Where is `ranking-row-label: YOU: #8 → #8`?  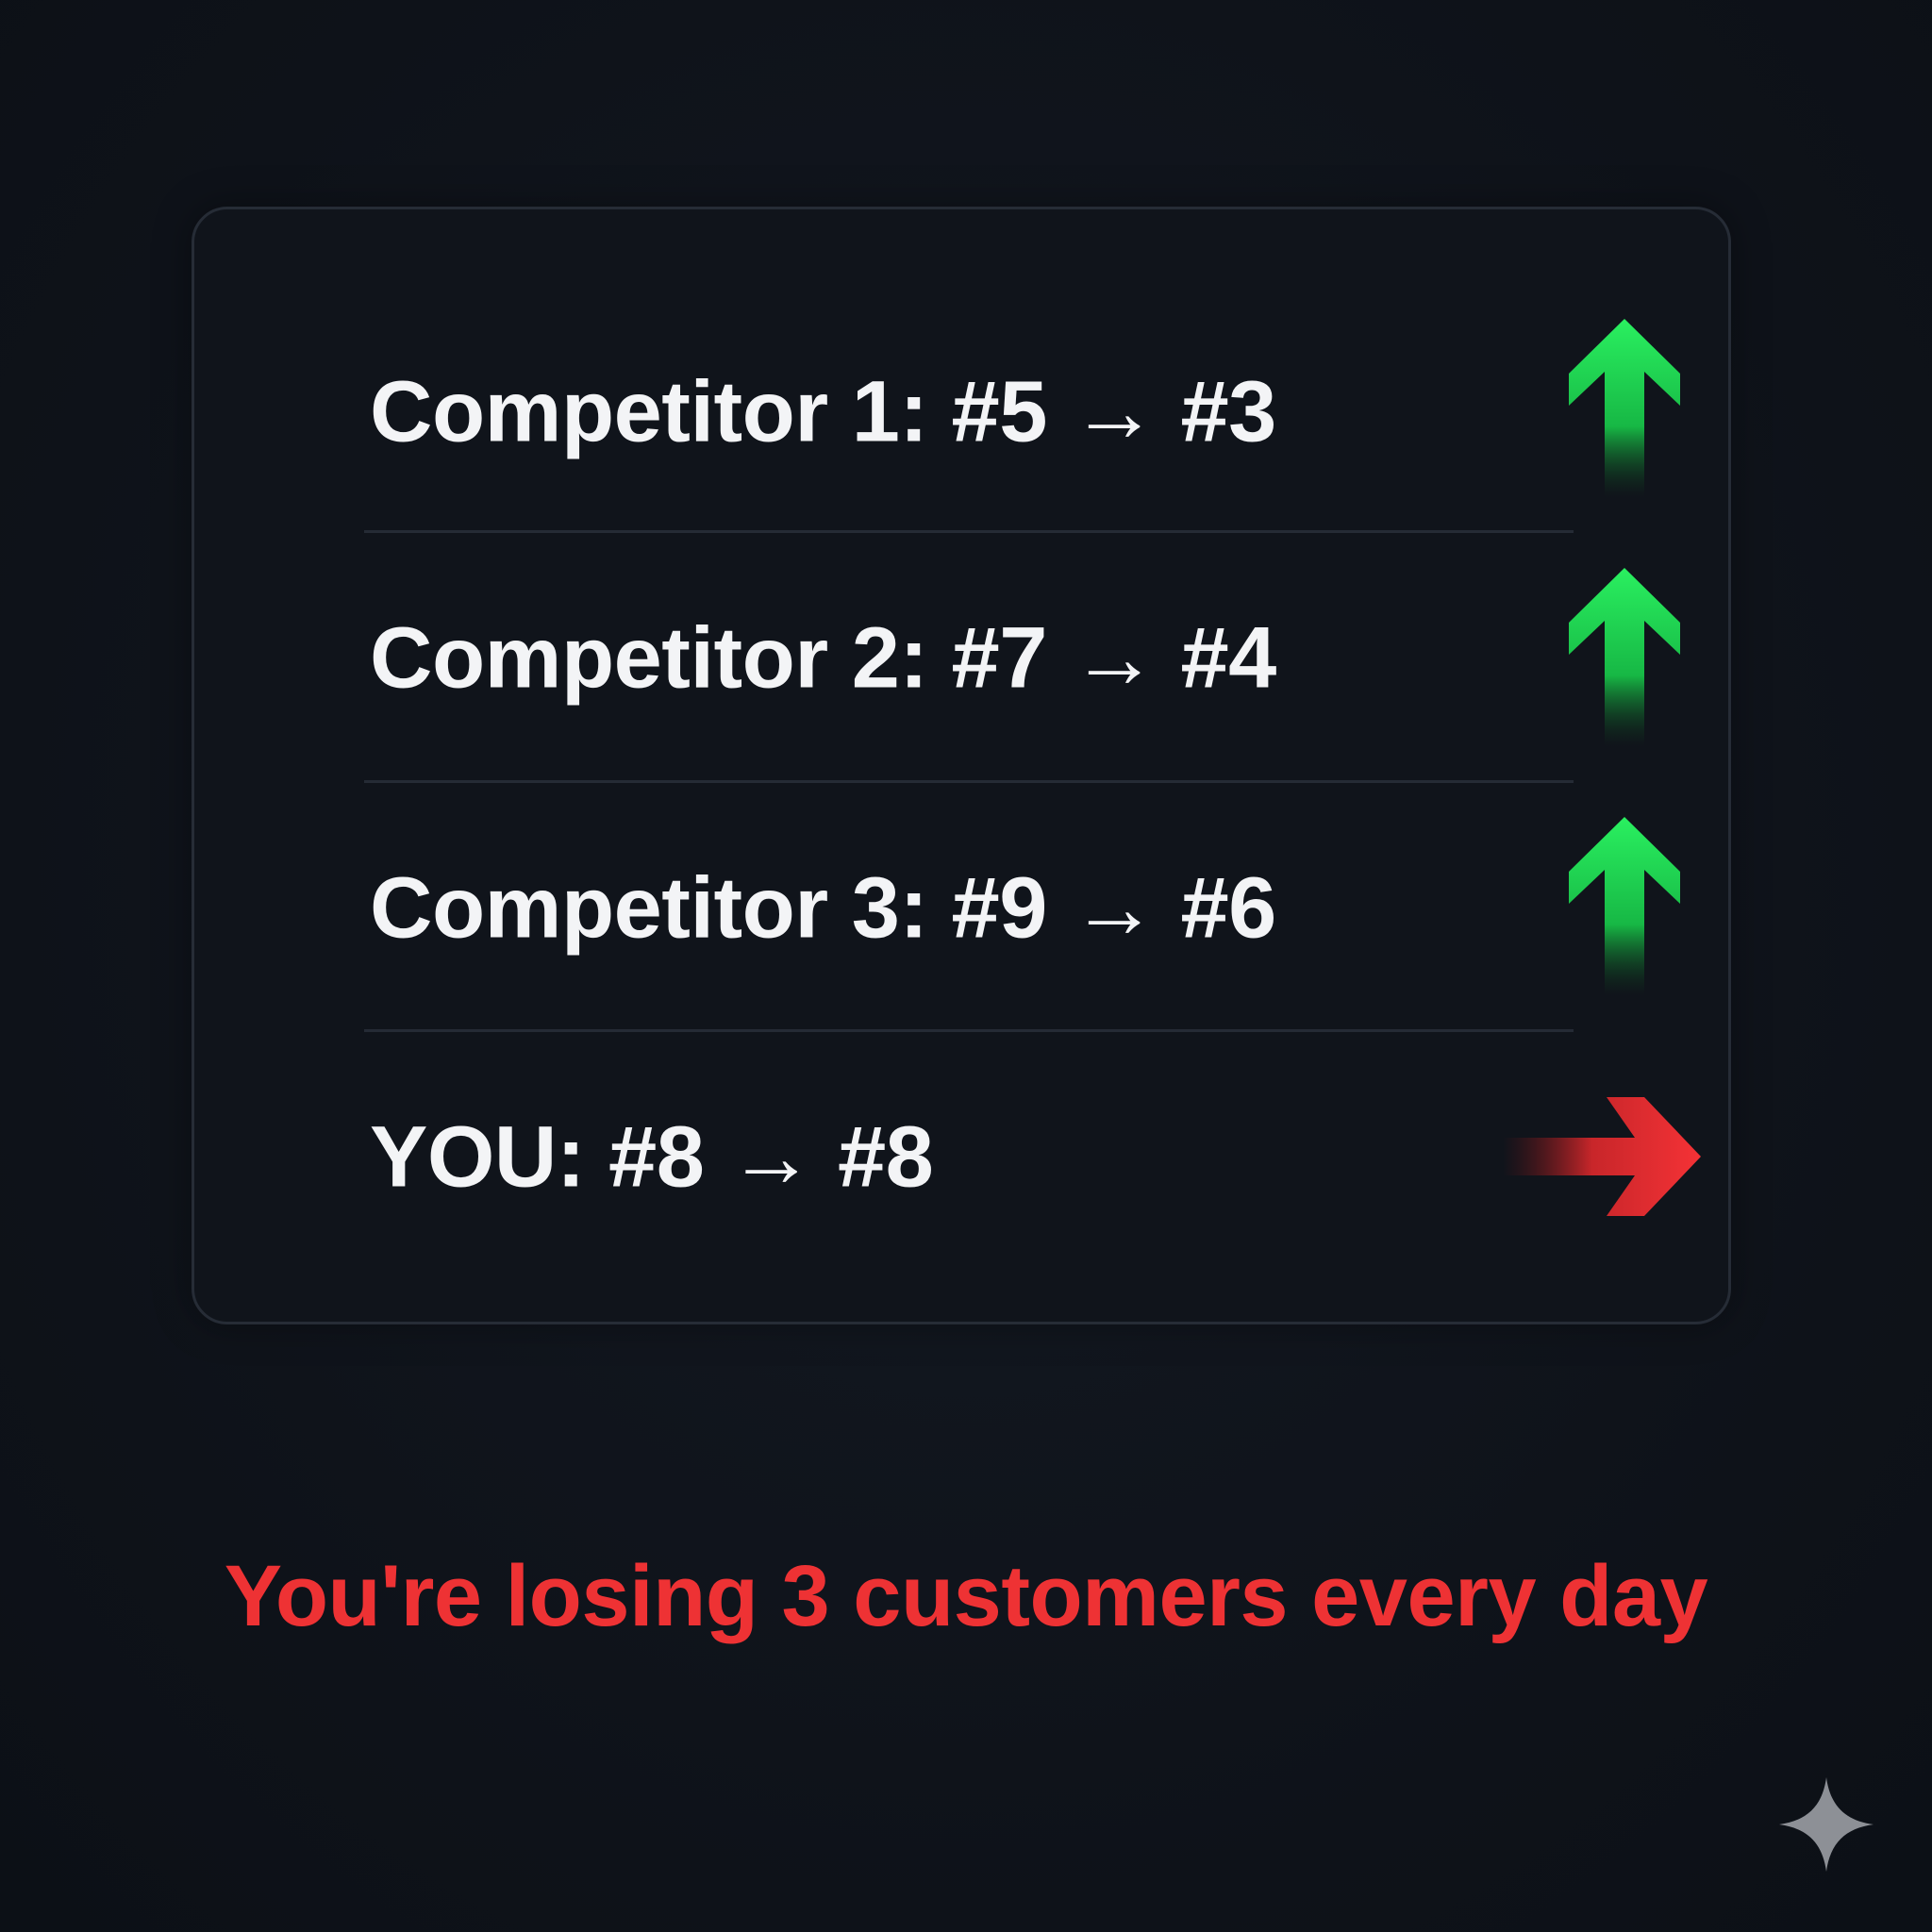 ranking-row-label: YOU: #8 → #8 is located at coordinates (652, 1157).